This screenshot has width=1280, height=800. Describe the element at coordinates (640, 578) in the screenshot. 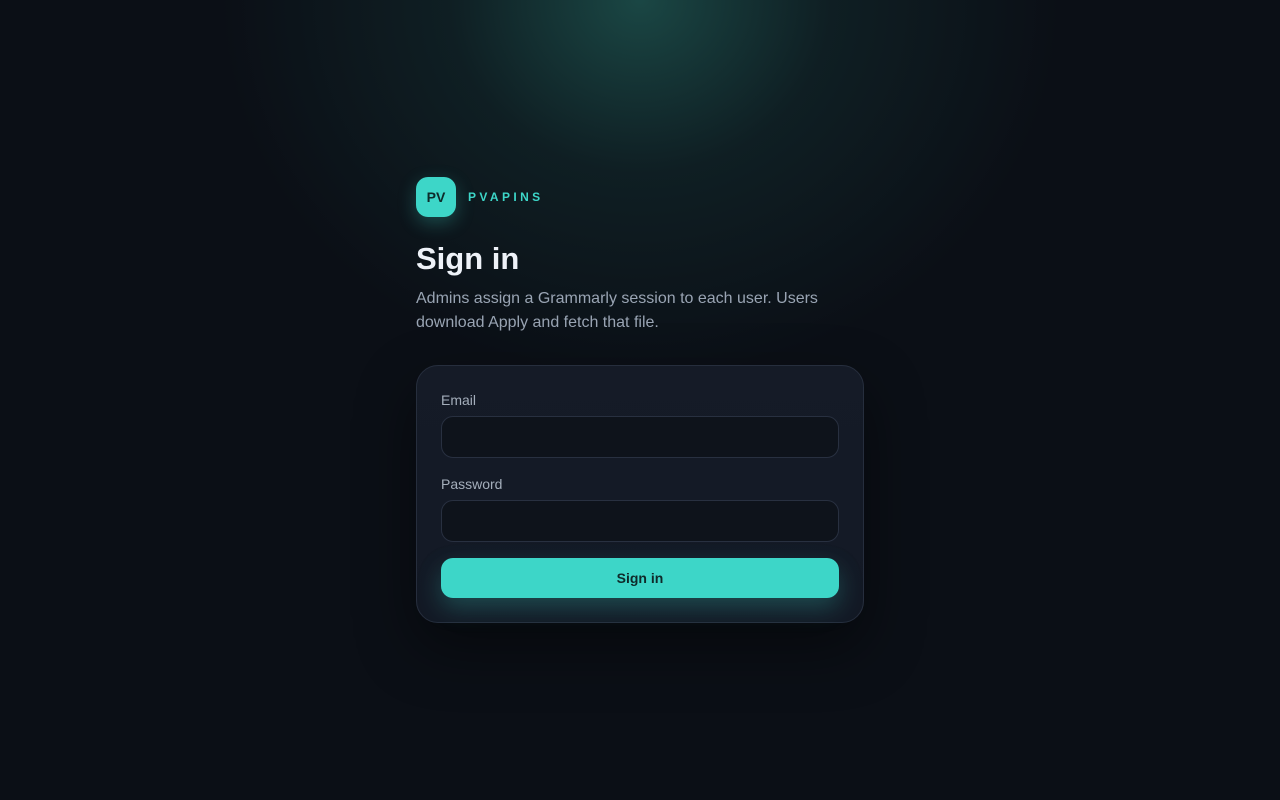

I see `sign-in-button: Sign in` at that location.